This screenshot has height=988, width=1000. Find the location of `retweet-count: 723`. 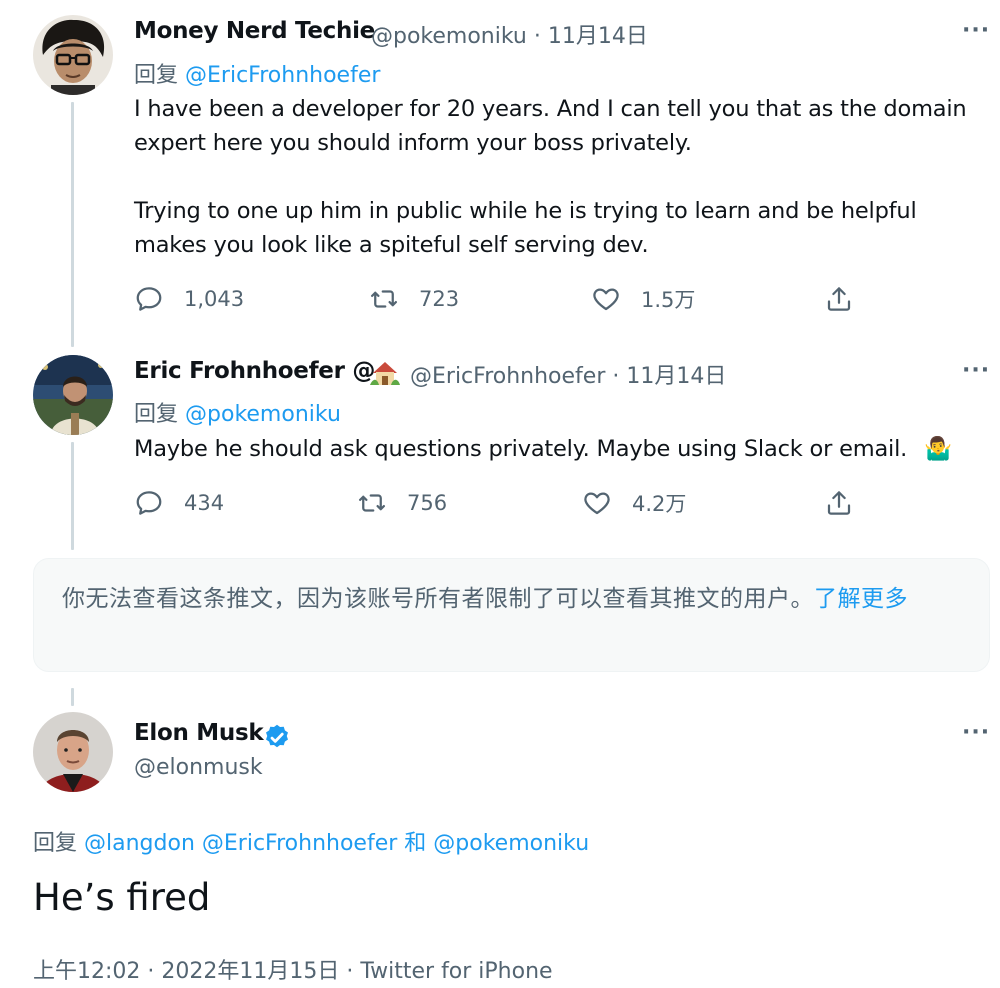

retweet-count: 723 is located at coordinates (439, 299).